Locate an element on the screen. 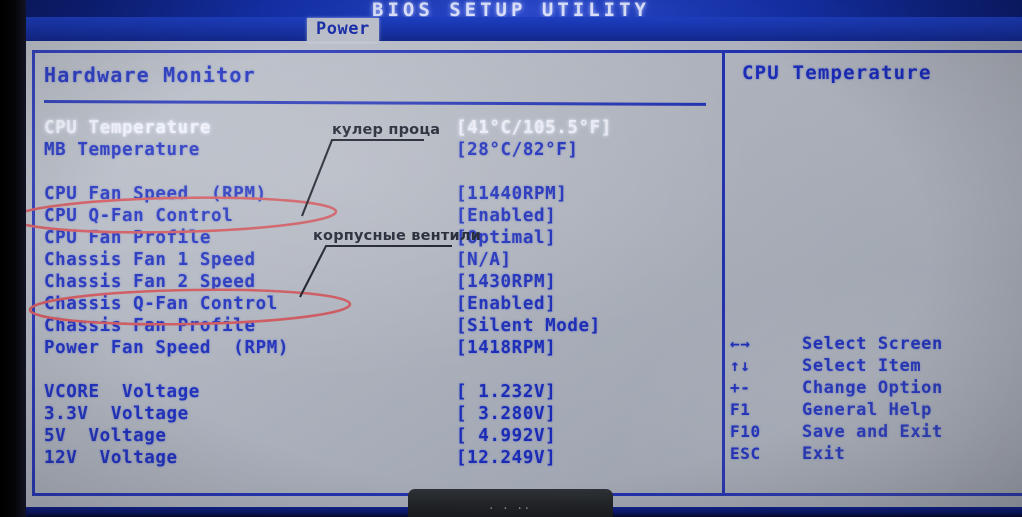 The image size is (1022, 517). setting-label: Chassis Fan 2 Speed is located at coordinates (150, 282).